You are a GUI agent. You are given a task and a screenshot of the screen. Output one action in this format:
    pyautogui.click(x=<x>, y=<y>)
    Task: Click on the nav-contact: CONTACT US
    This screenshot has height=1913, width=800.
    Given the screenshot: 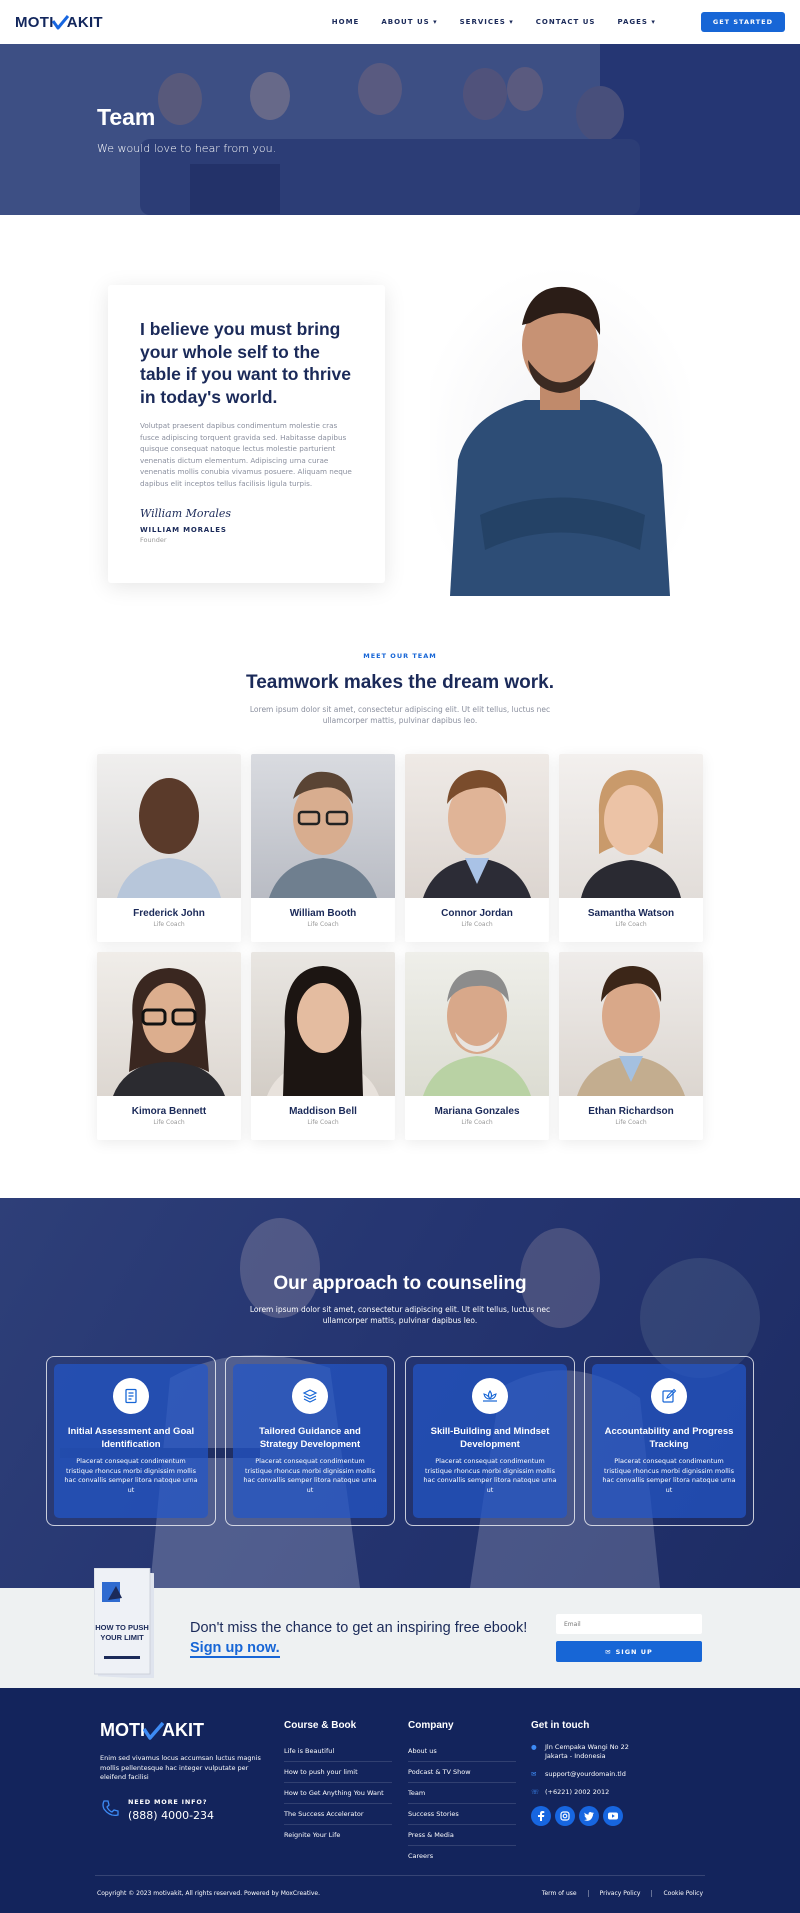 What is the action you would take?
    pyautogui.click(x=566, y=22)
    